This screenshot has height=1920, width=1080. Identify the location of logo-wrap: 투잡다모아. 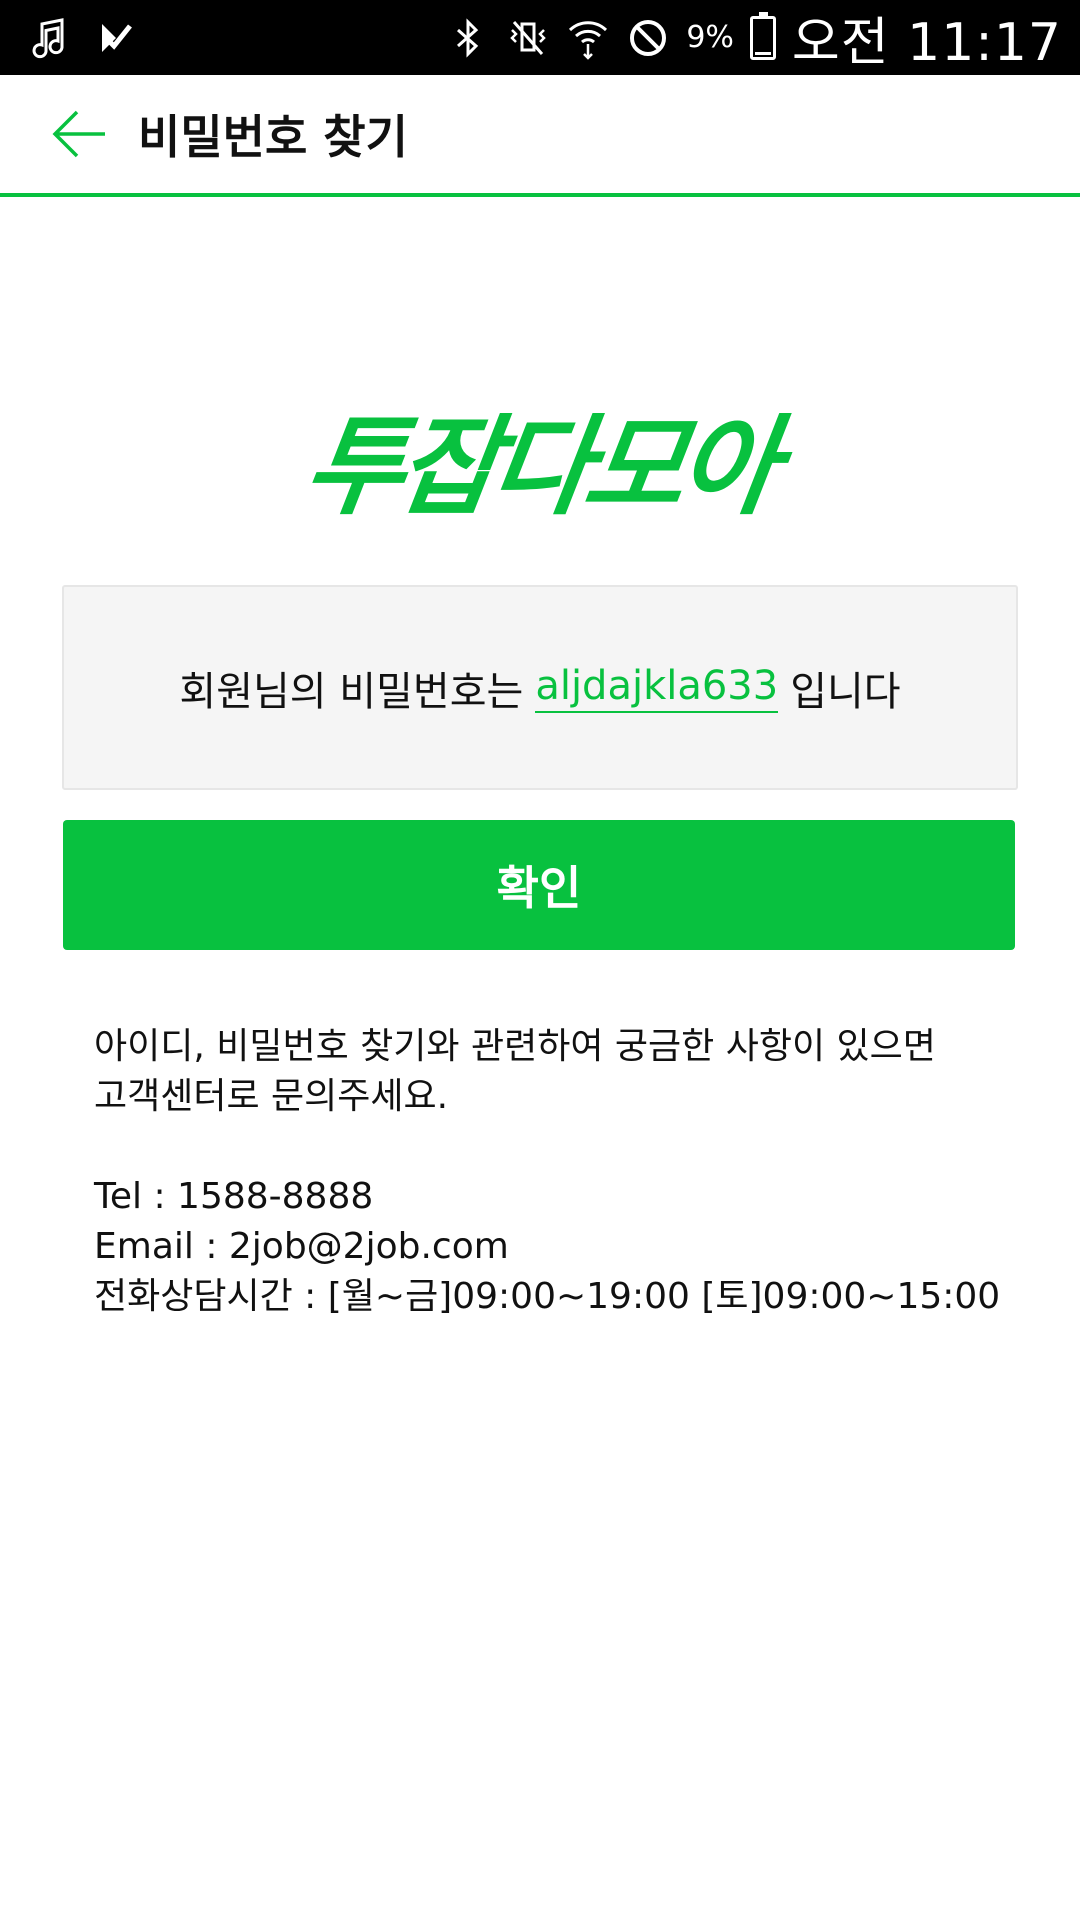
(540, 458).